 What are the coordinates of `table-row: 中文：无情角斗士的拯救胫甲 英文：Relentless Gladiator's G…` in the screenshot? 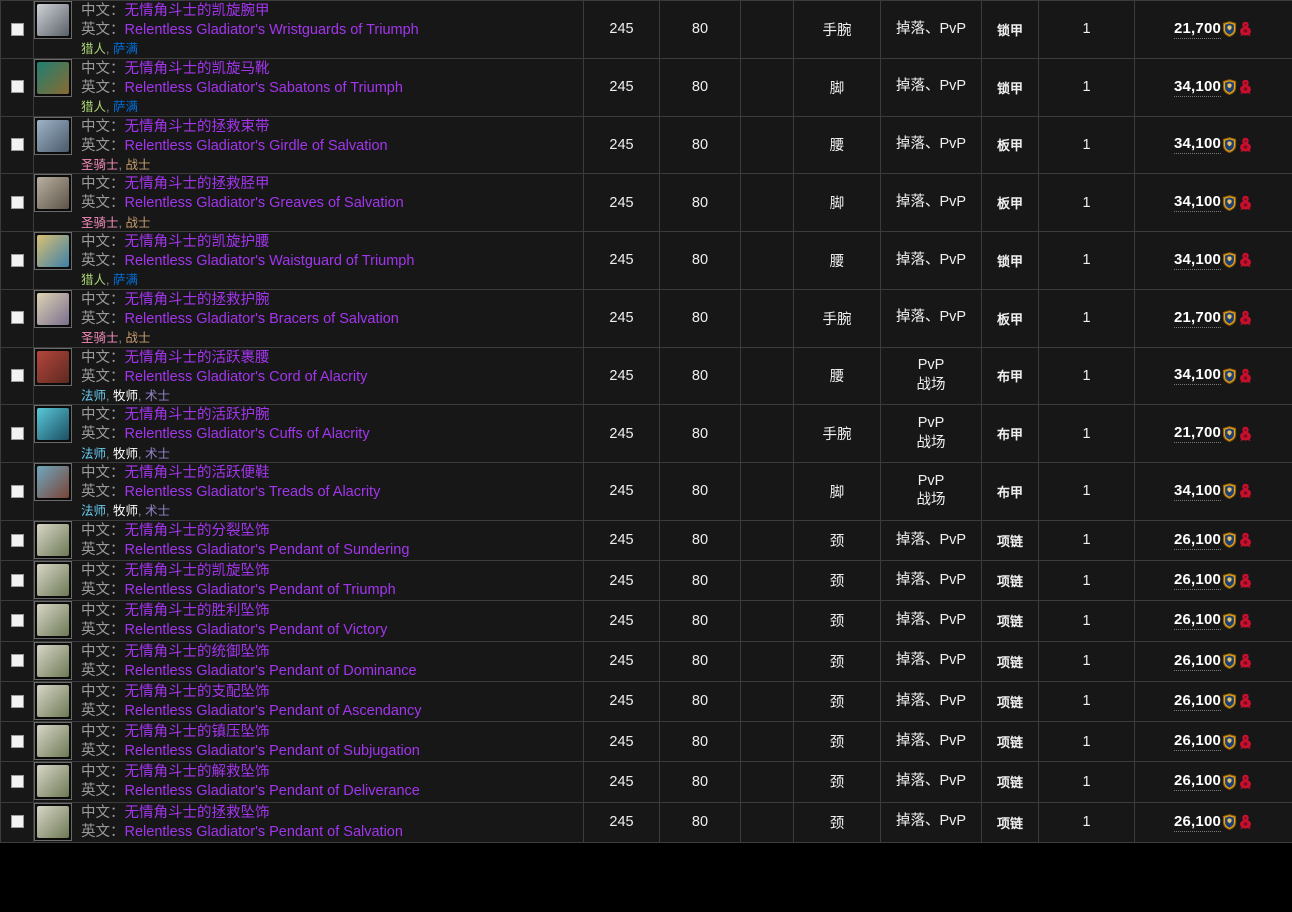 It's located at (646, 202).